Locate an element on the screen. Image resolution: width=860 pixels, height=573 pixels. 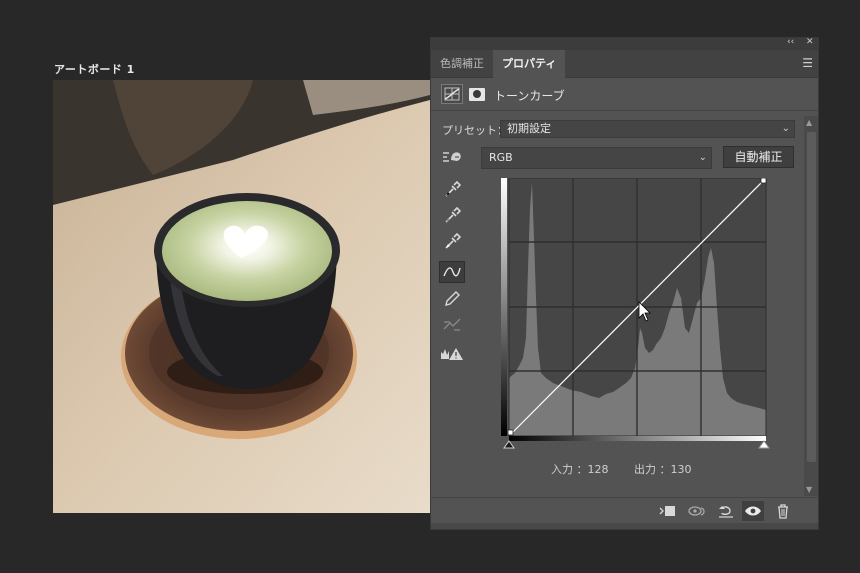
gray-eyedropper-icon is located at coordinates (452, 216).